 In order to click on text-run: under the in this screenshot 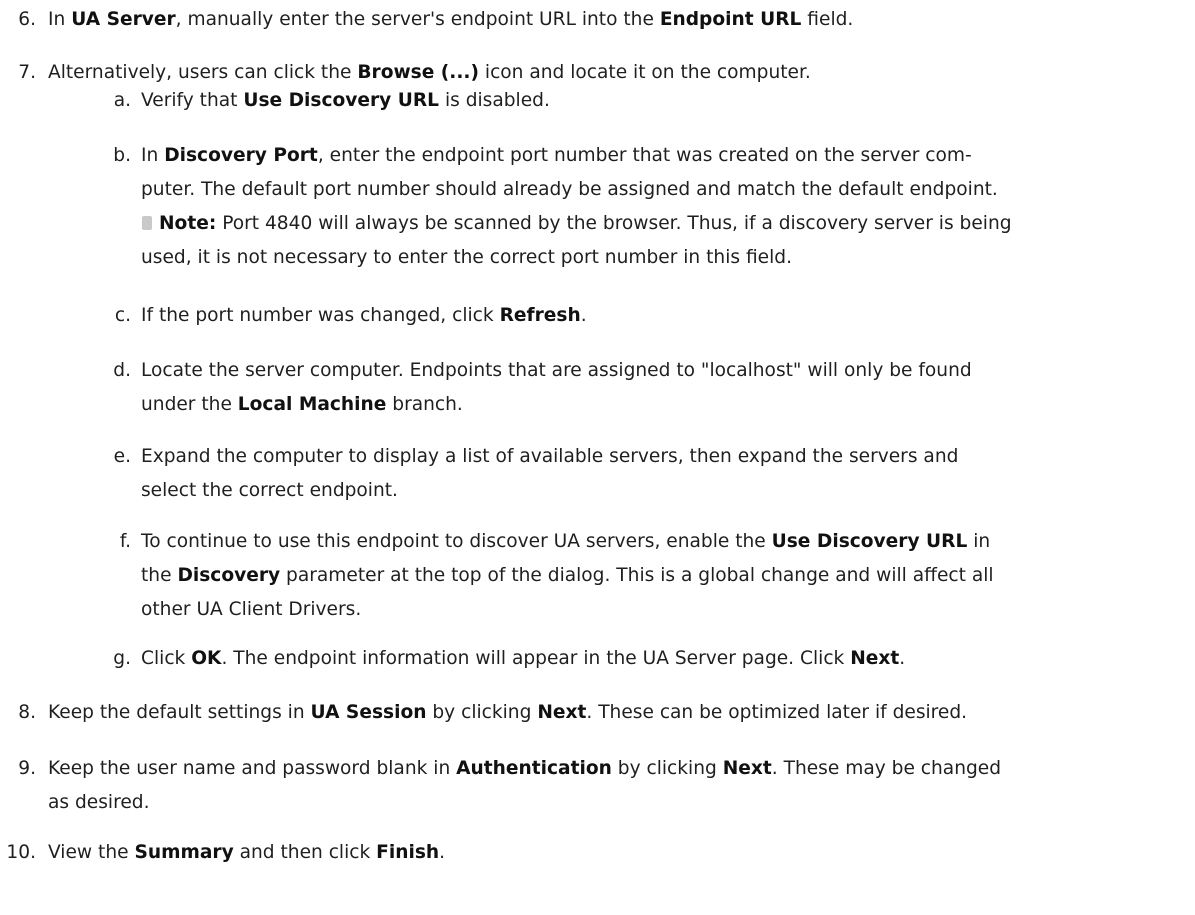, I will do `click(189, 404)`.